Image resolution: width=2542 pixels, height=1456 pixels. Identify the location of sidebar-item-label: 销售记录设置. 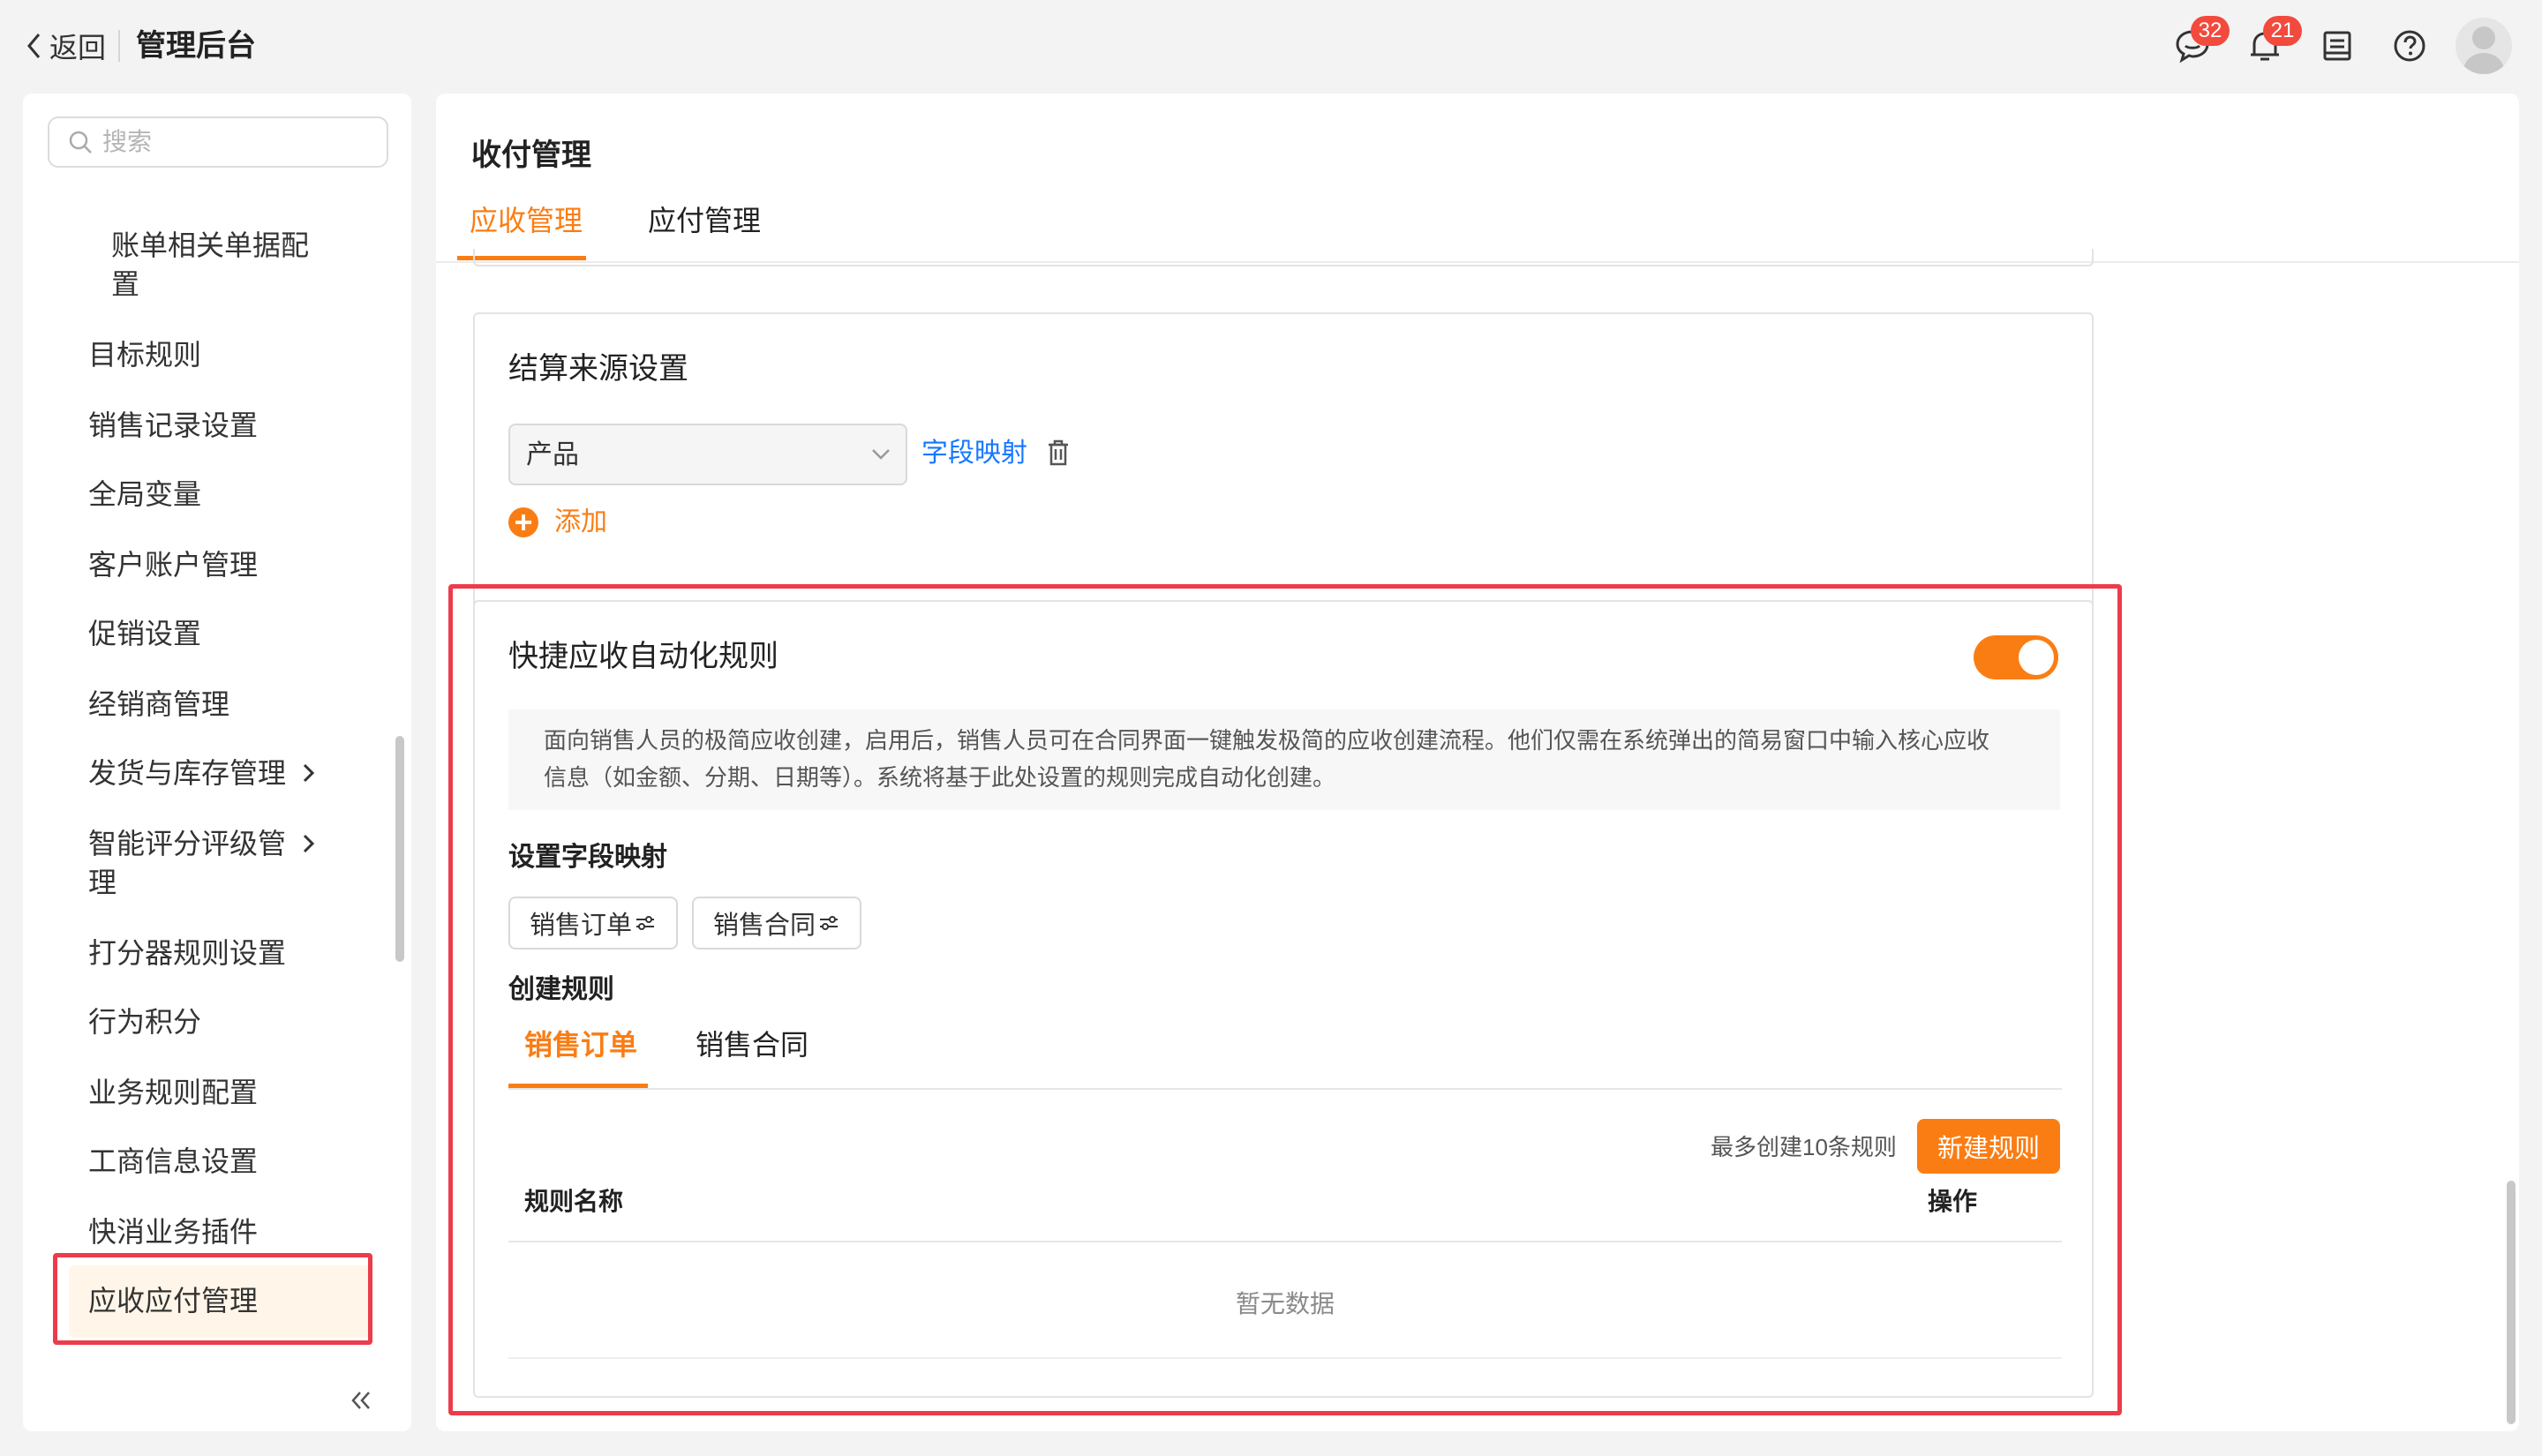
(173, 425).